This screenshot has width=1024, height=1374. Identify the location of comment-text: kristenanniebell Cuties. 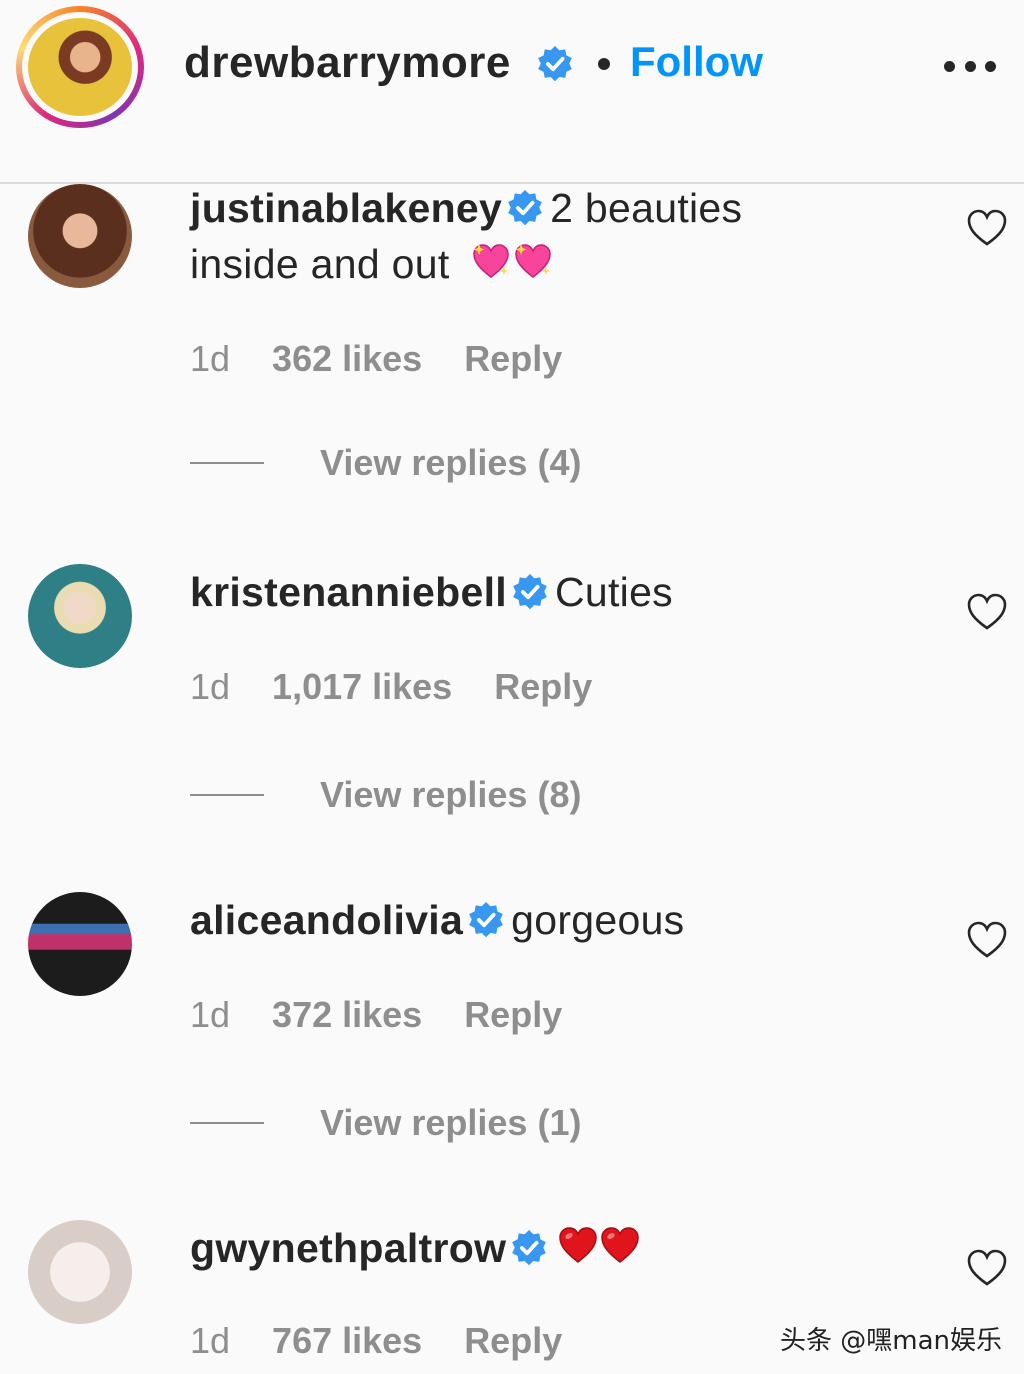
(431, 592).